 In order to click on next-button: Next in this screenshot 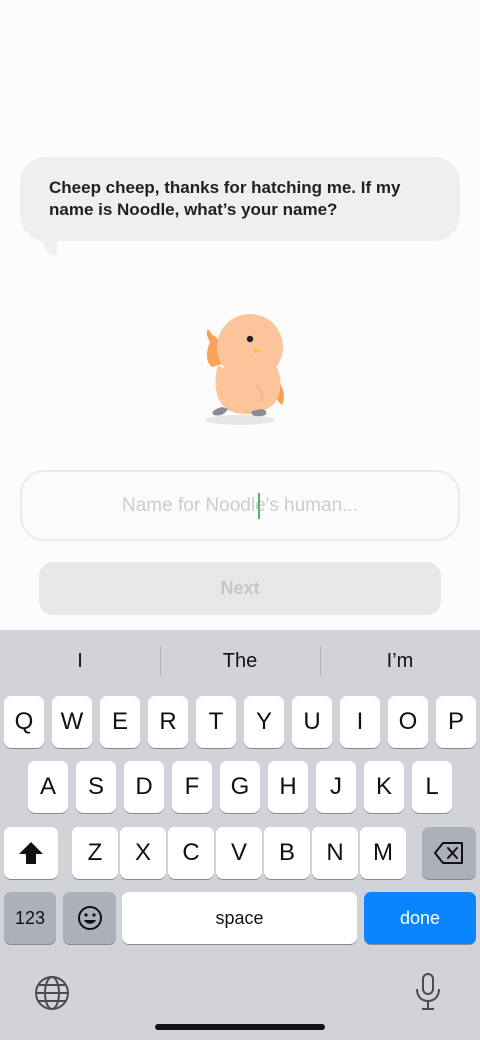, I will do `click(240, 588)`.